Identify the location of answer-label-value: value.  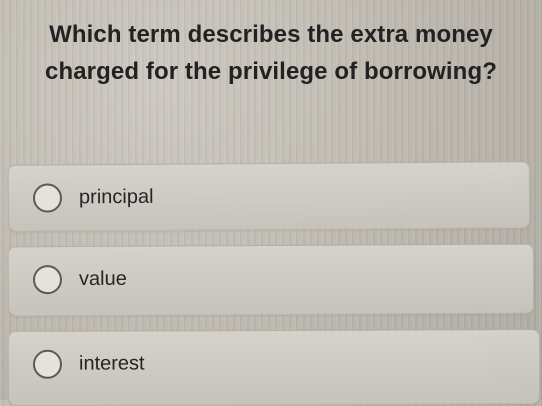
(102, 279).